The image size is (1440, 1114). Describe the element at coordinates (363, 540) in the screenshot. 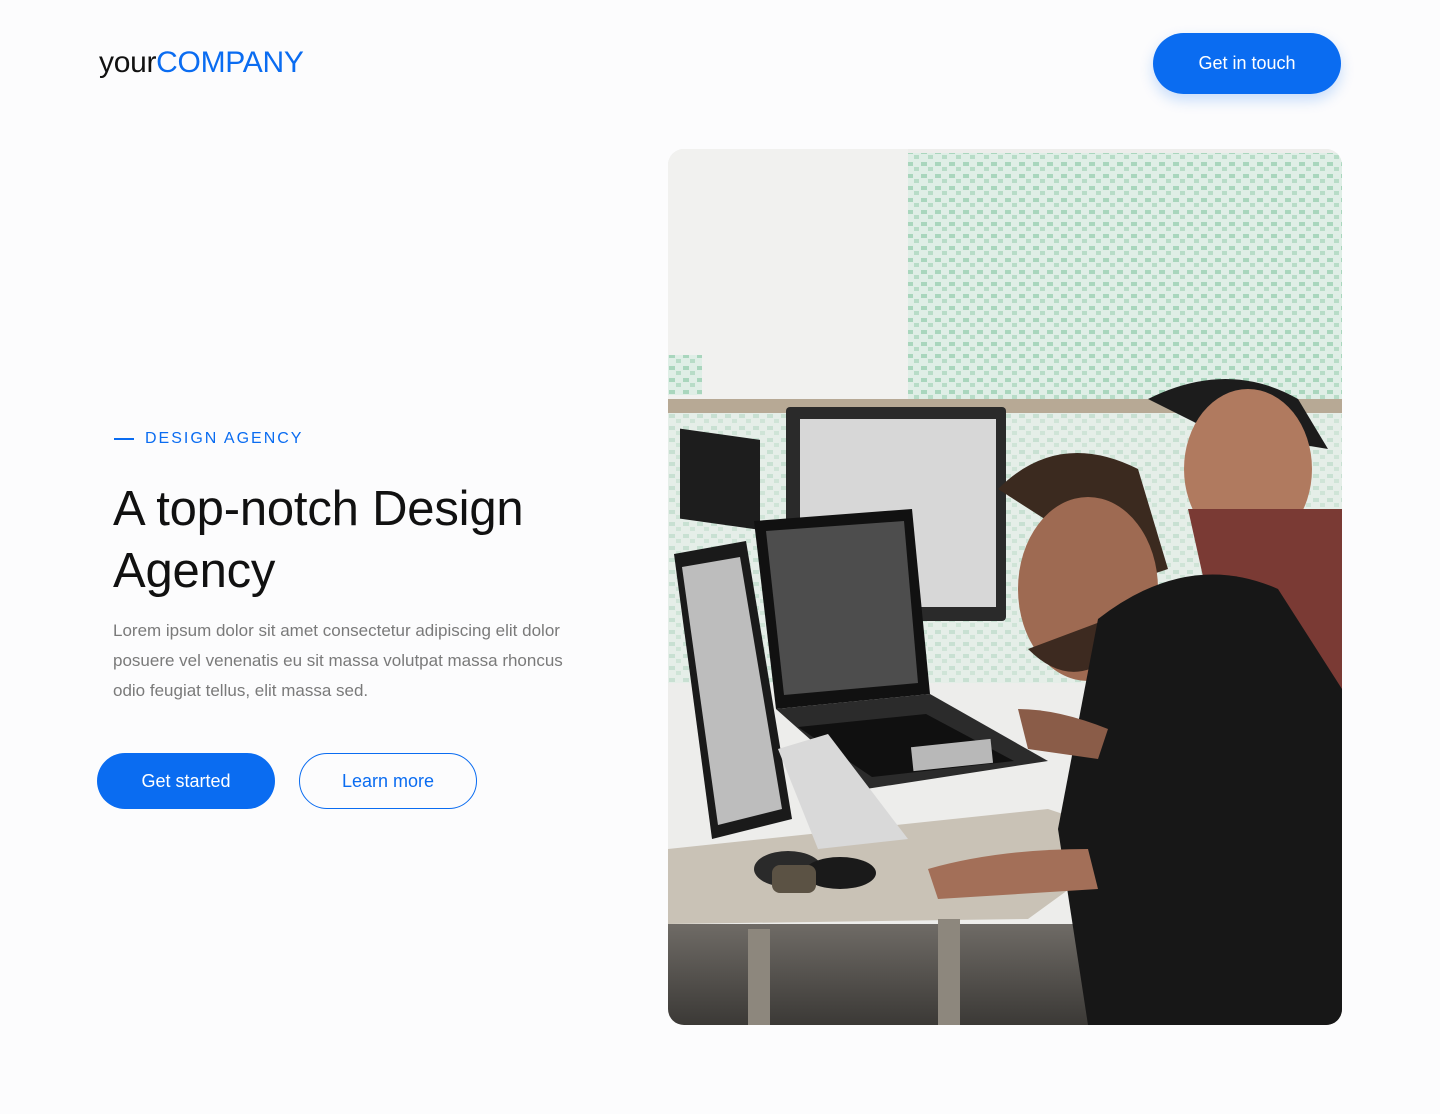

I see `hero-title: A top-notch Design Agency` at that location.